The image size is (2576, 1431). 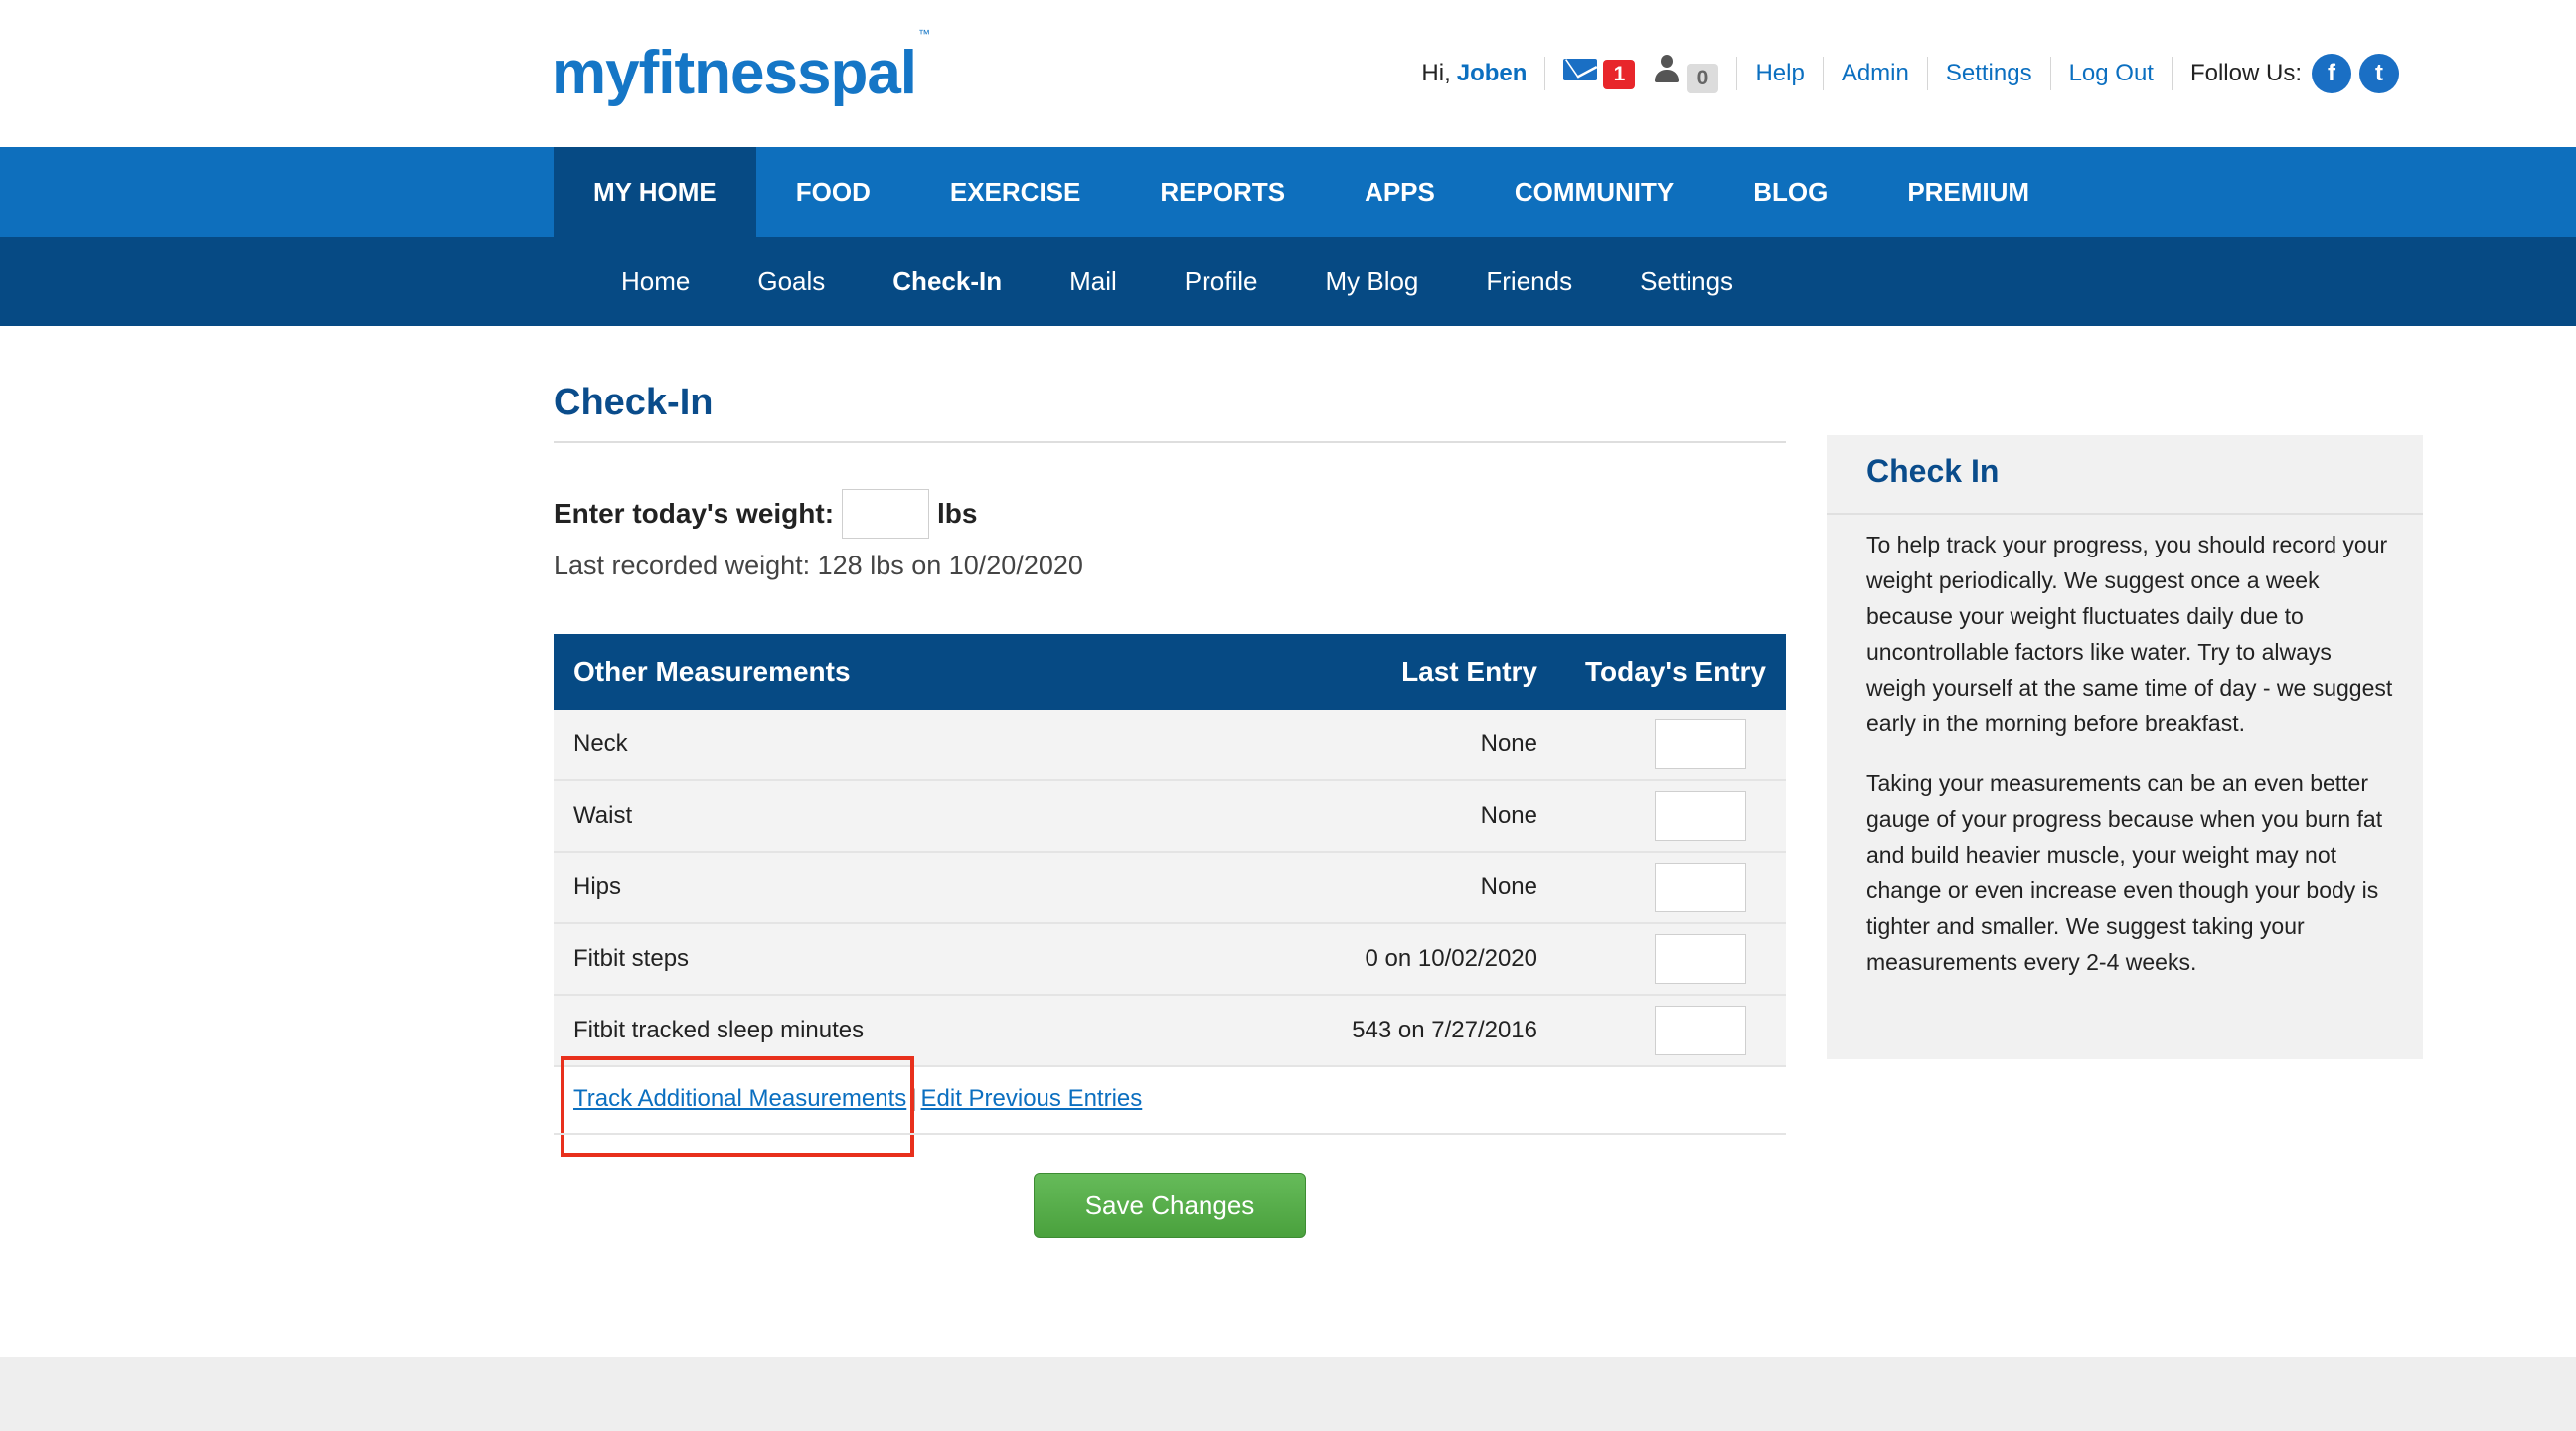 What do you see at coordinates (1170, 1205) in the screenshot?
I see `save-changes-button: Save Changes` at bounding box center [1170, 1205].